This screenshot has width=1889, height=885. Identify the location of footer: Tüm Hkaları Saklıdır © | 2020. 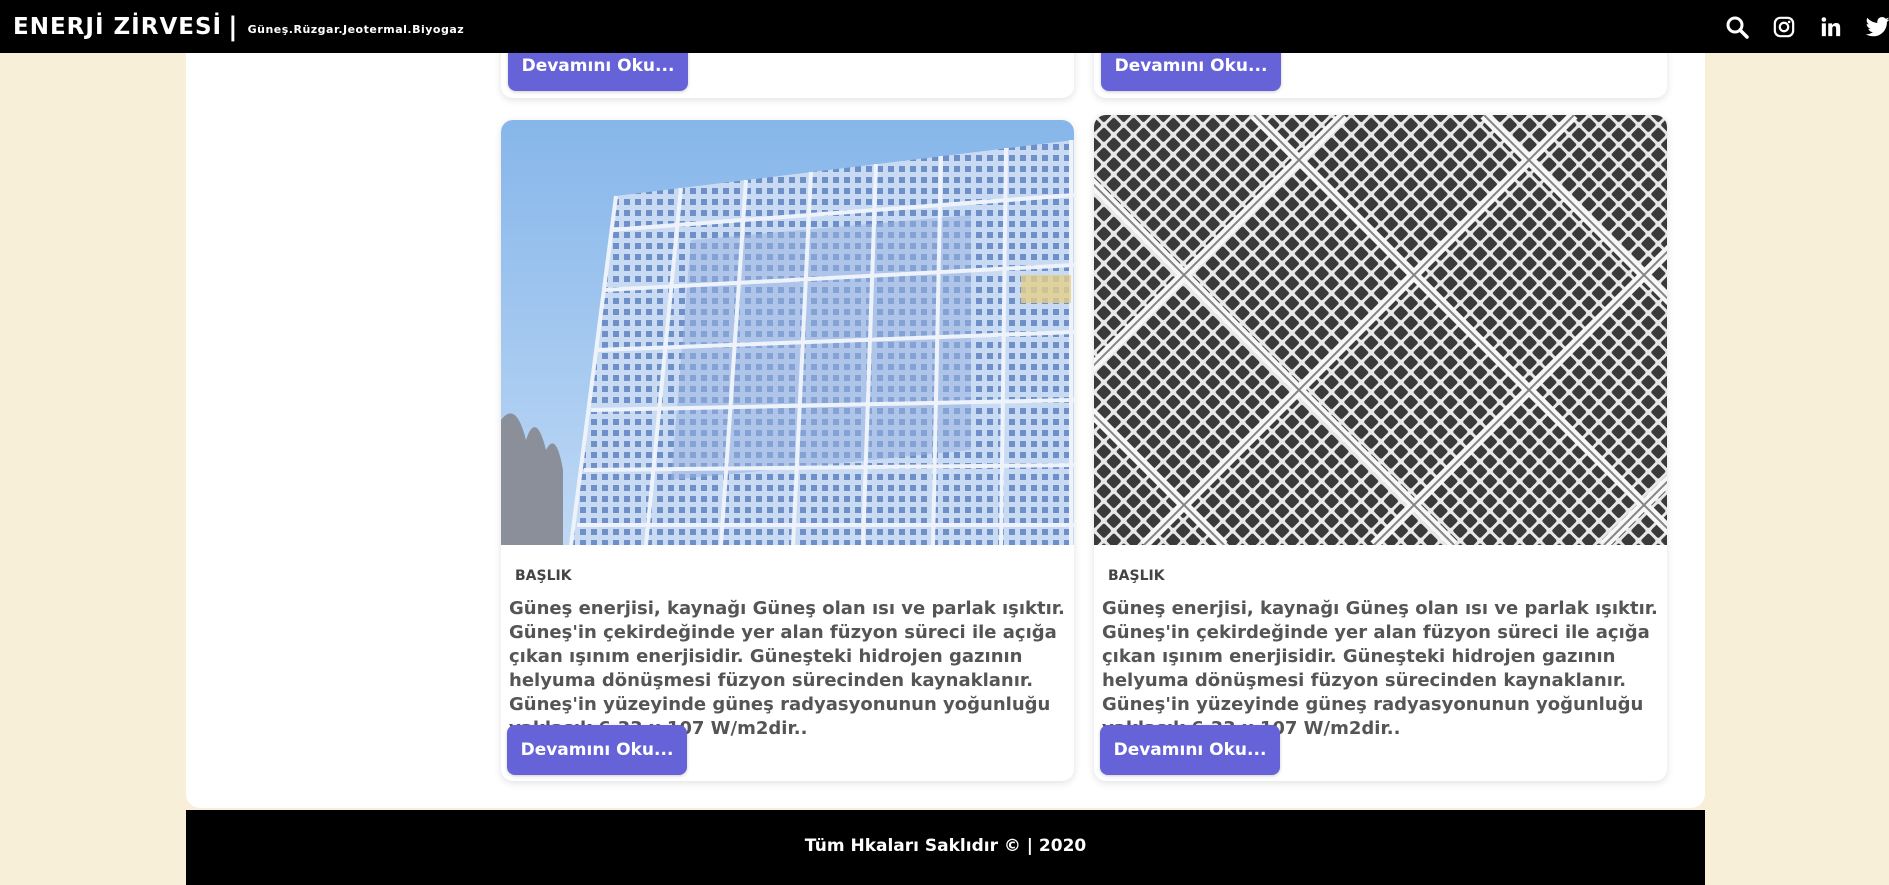
(945, 847).